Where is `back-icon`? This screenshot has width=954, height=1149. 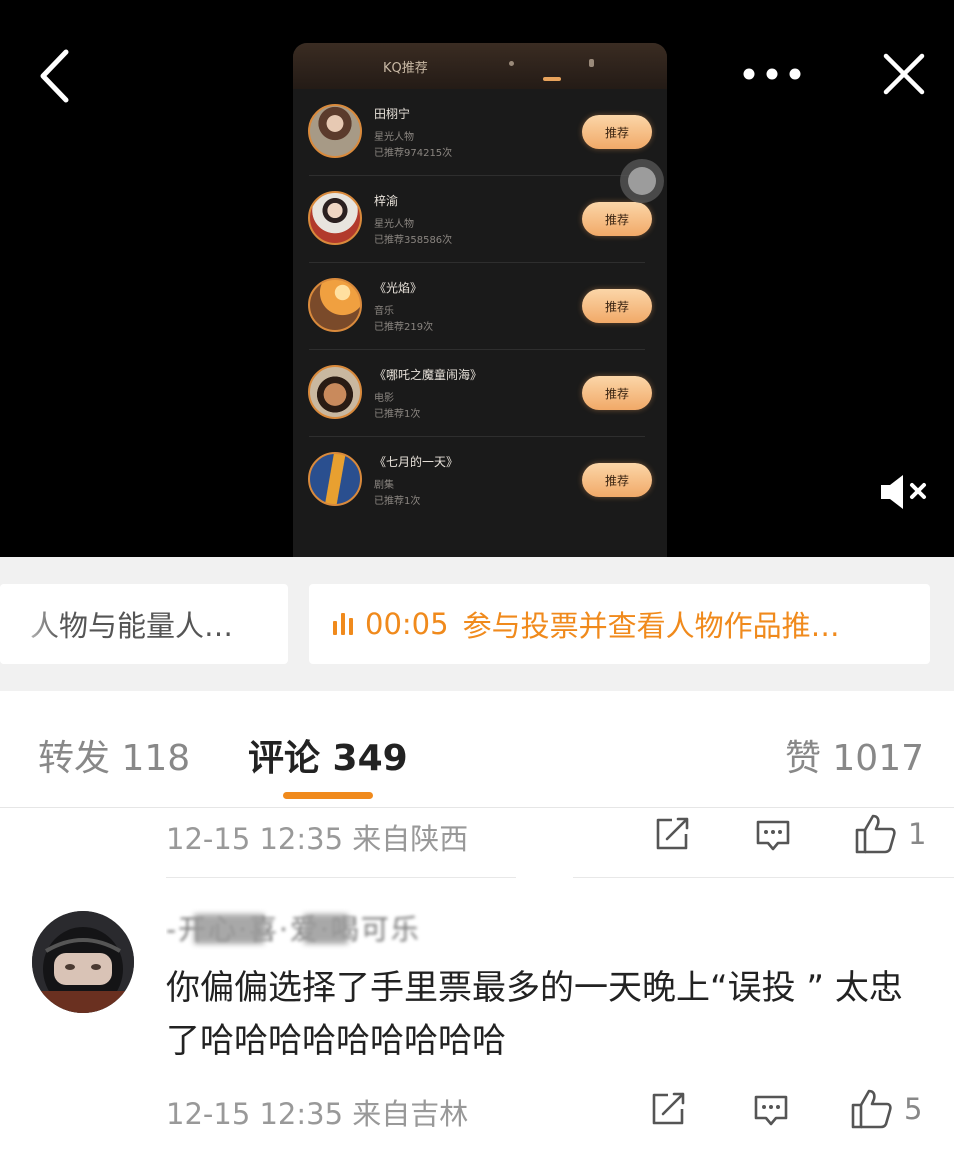 back-icon is located at coordinates (54, 76).